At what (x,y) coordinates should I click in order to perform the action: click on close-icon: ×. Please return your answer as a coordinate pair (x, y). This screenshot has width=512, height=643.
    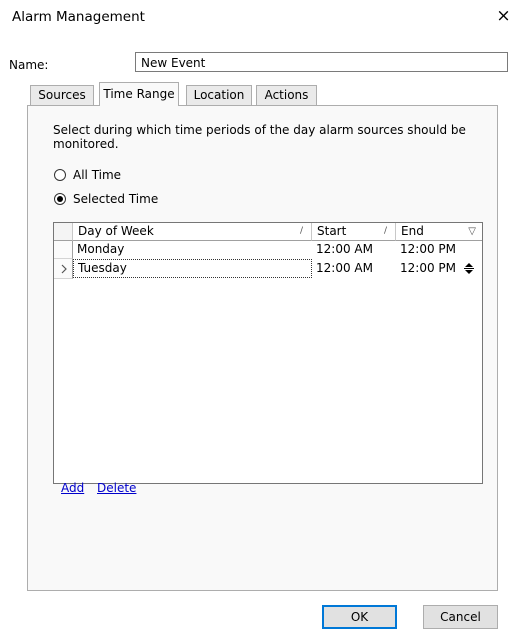
    Looking at the image, I should click on (503, 16).